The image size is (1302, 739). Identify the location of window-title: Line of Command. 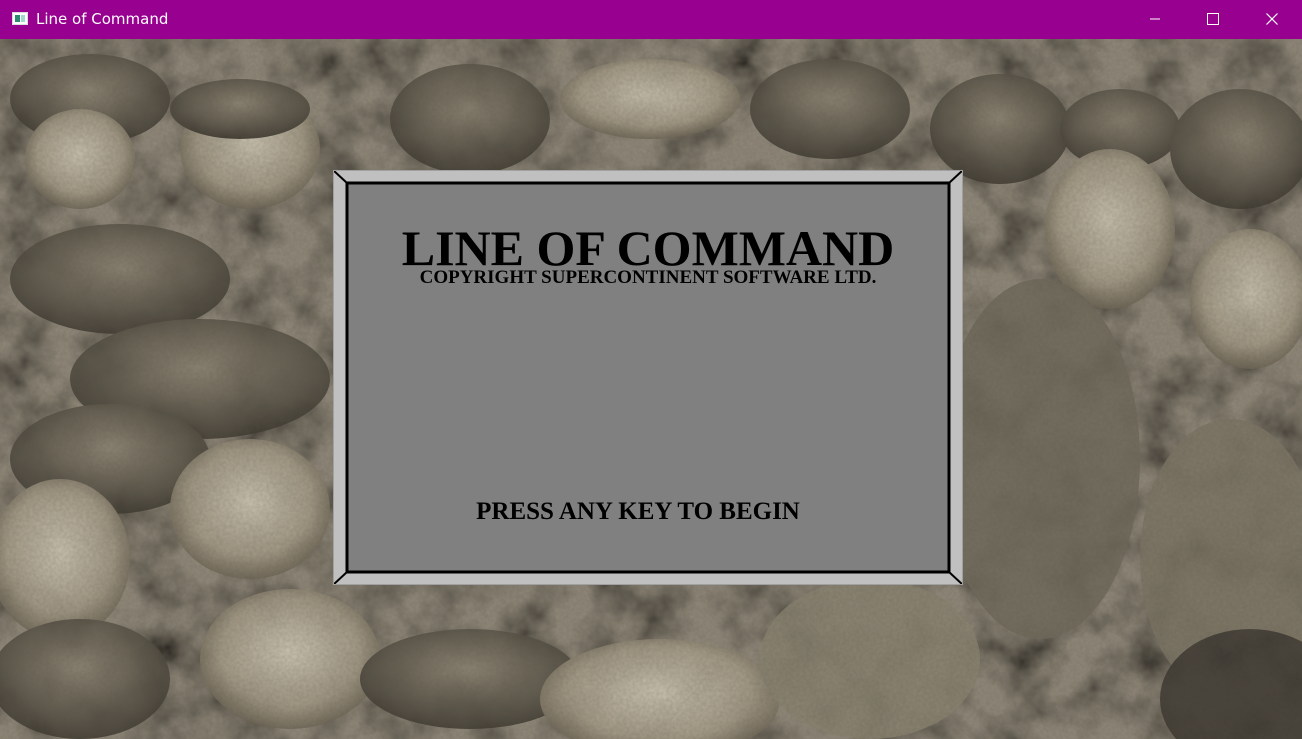
(102, 19).